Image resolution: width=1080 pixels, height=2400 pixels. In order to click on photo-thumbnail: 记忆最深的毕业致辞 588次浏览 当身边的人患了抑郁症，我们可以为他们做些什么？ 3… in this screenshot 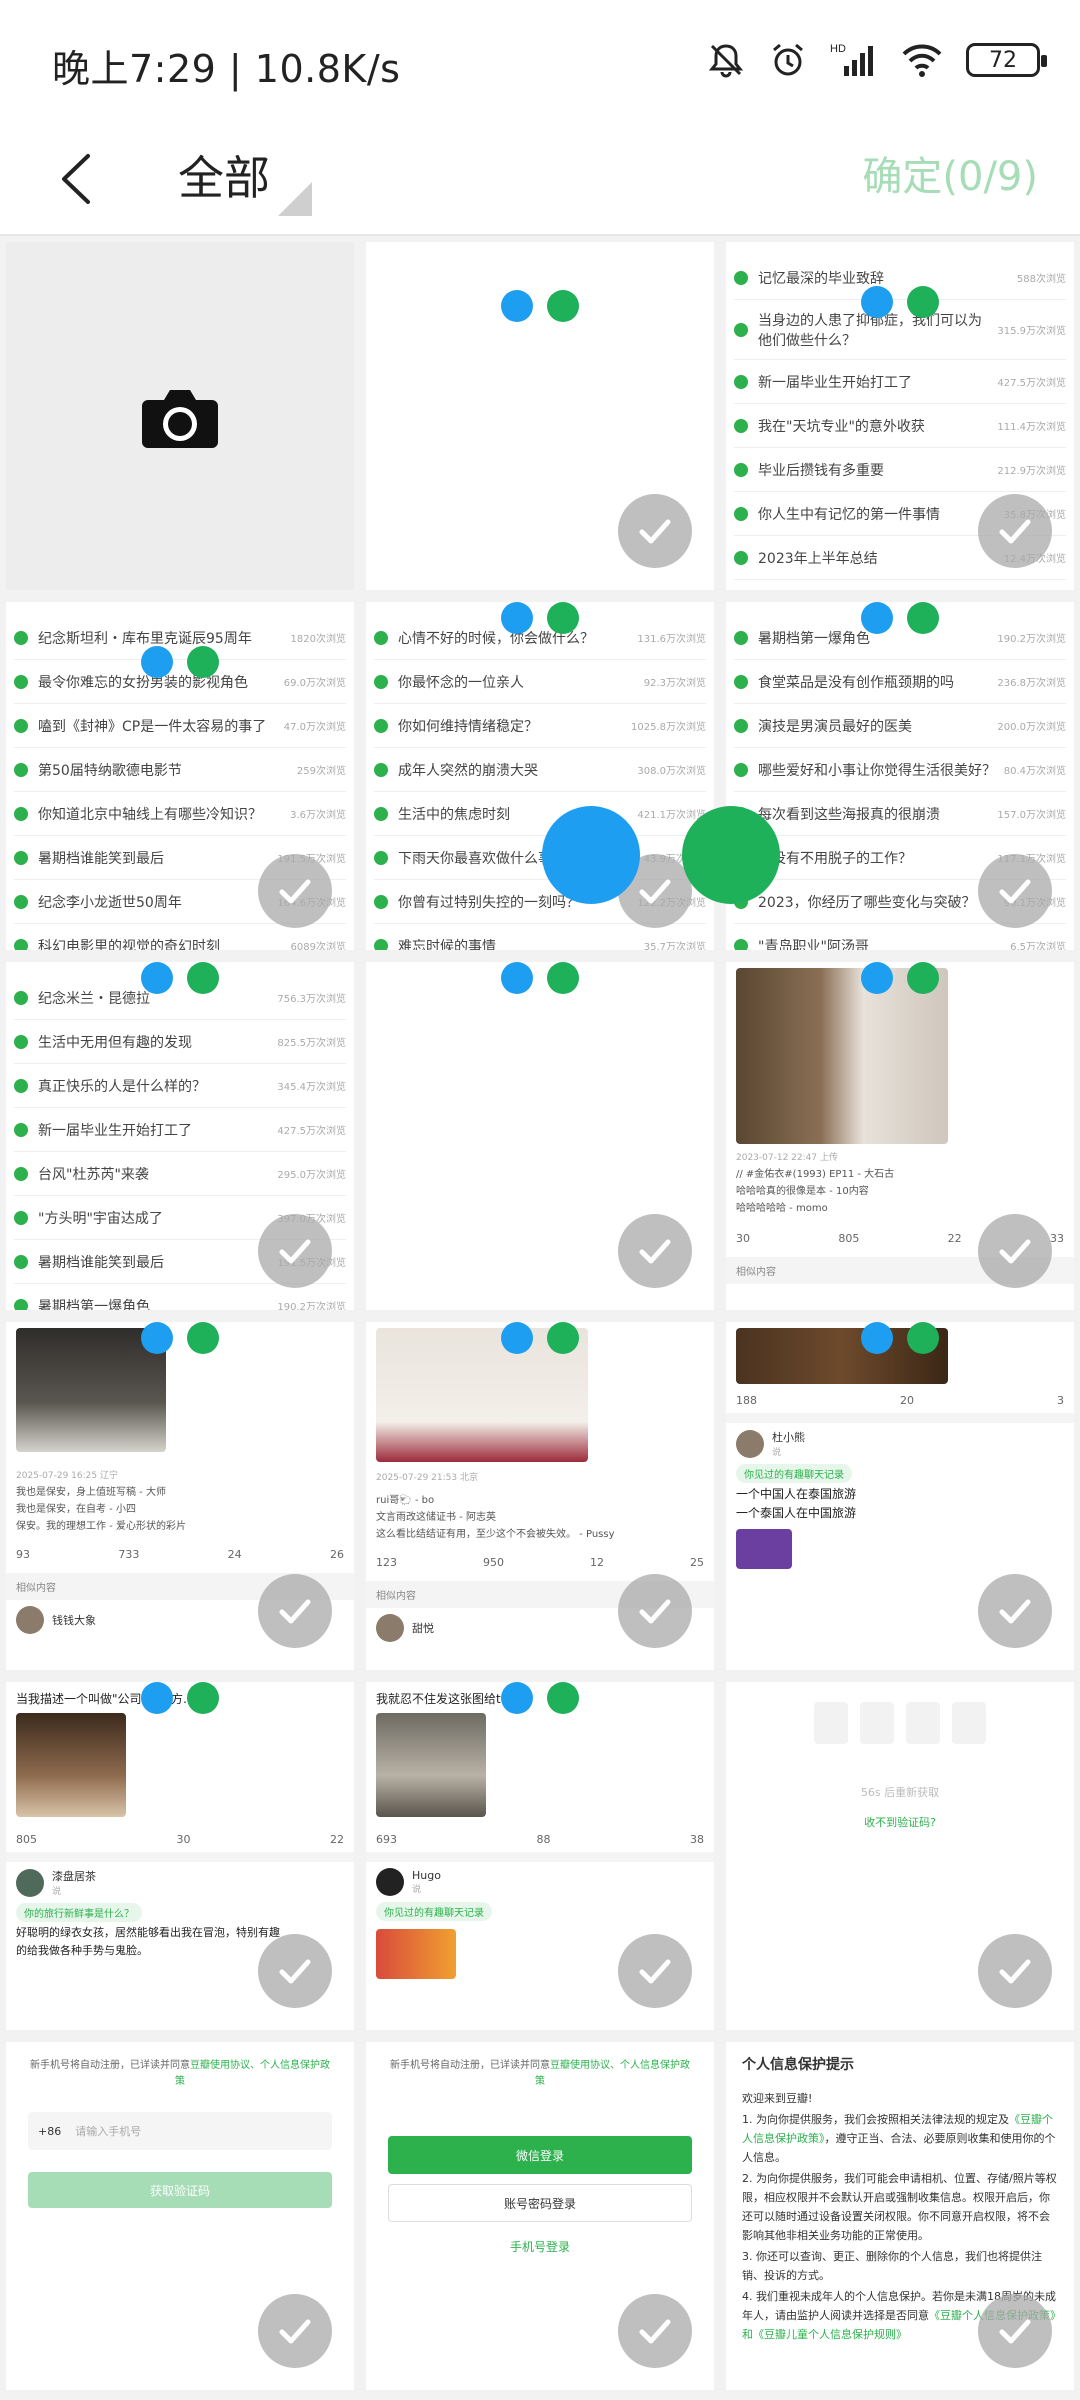, I will do `click(900, 416)`.